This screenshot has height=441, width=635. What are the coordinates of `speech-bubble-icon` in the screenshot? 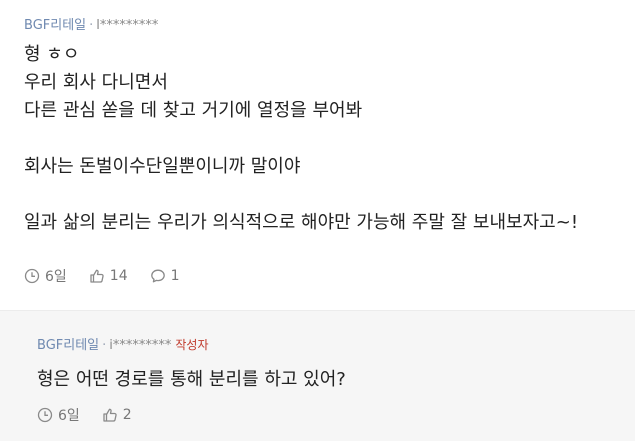 It's located at (157, 276).